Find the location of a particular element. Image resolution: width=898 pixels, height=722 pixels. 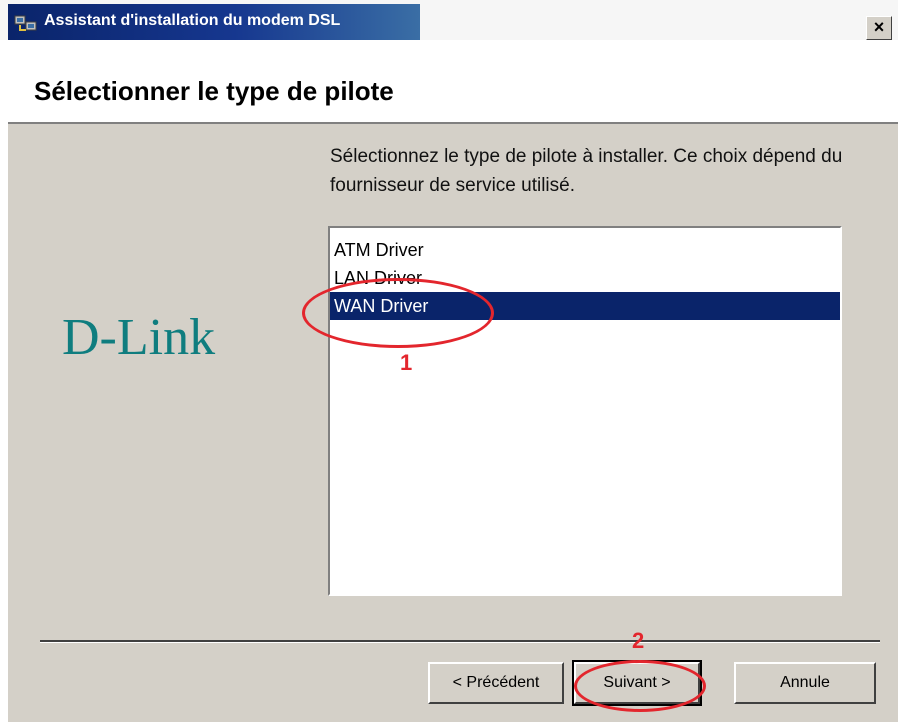

close-button: × is located at coordinates (879, 28).